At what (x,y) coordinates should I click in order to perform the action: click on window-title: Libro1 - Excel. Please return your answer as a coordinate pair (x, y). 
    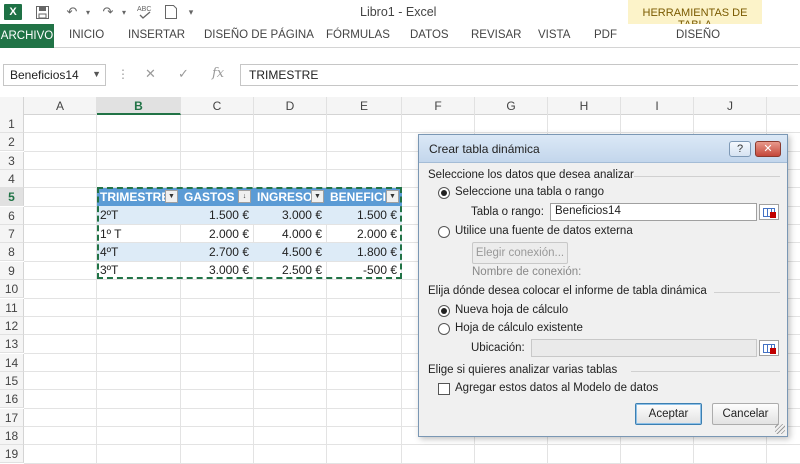
    Looking at the image, I should click on (398, 12).